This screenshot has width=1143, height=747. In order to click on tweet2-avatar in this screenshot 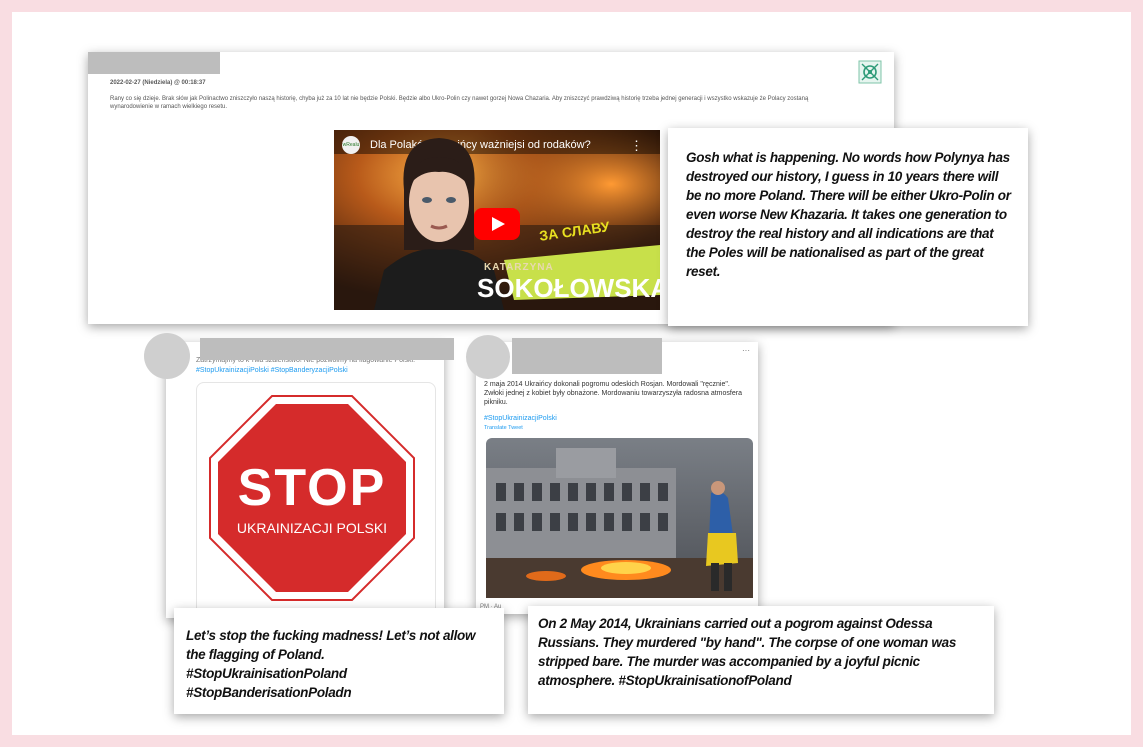, I will do `click(488, 357)`.